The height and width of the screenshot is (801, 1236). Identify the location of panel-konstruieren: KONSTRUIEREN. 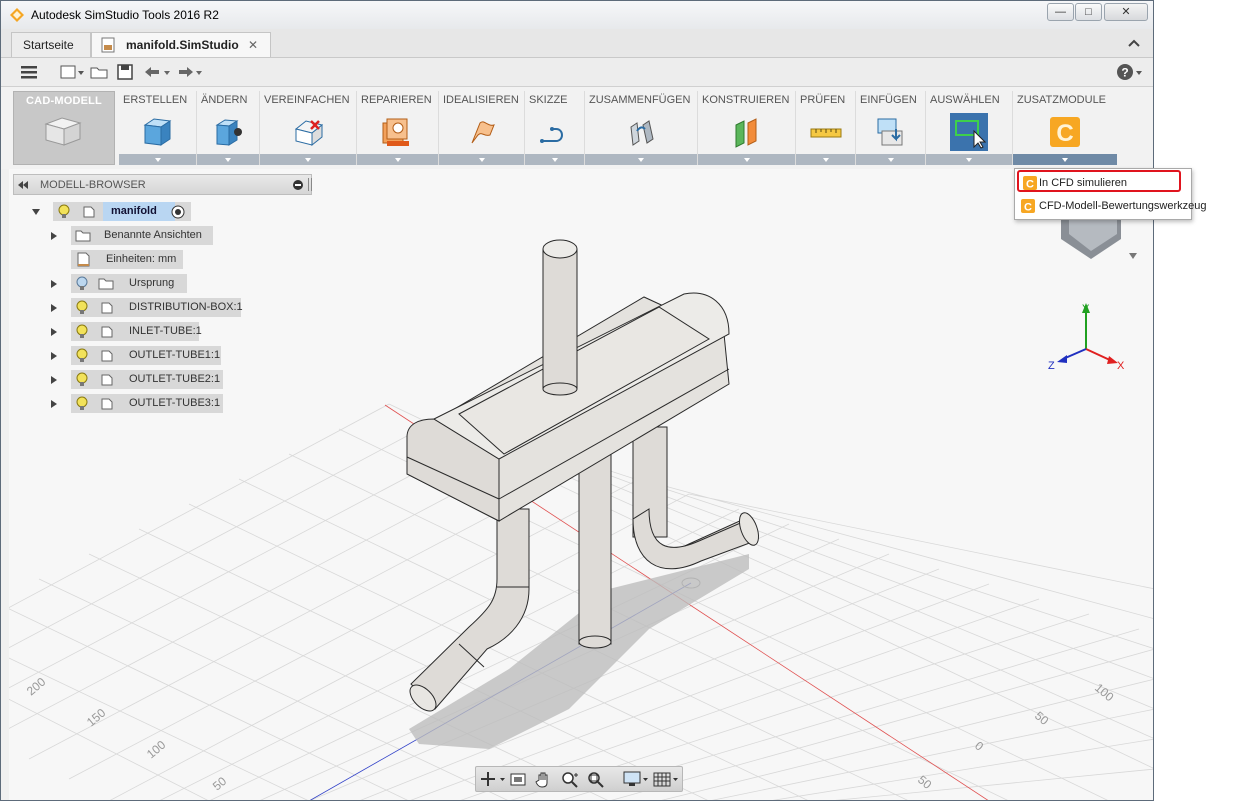
(747, 128).